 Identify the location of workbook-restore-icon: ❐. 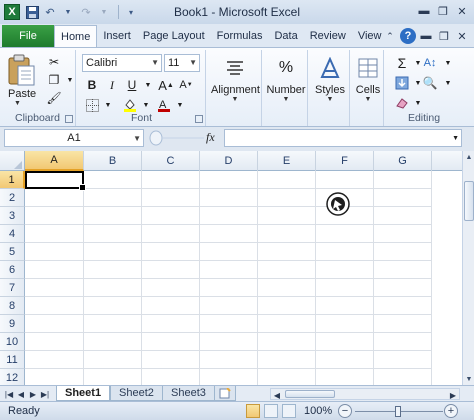
(444, 36).